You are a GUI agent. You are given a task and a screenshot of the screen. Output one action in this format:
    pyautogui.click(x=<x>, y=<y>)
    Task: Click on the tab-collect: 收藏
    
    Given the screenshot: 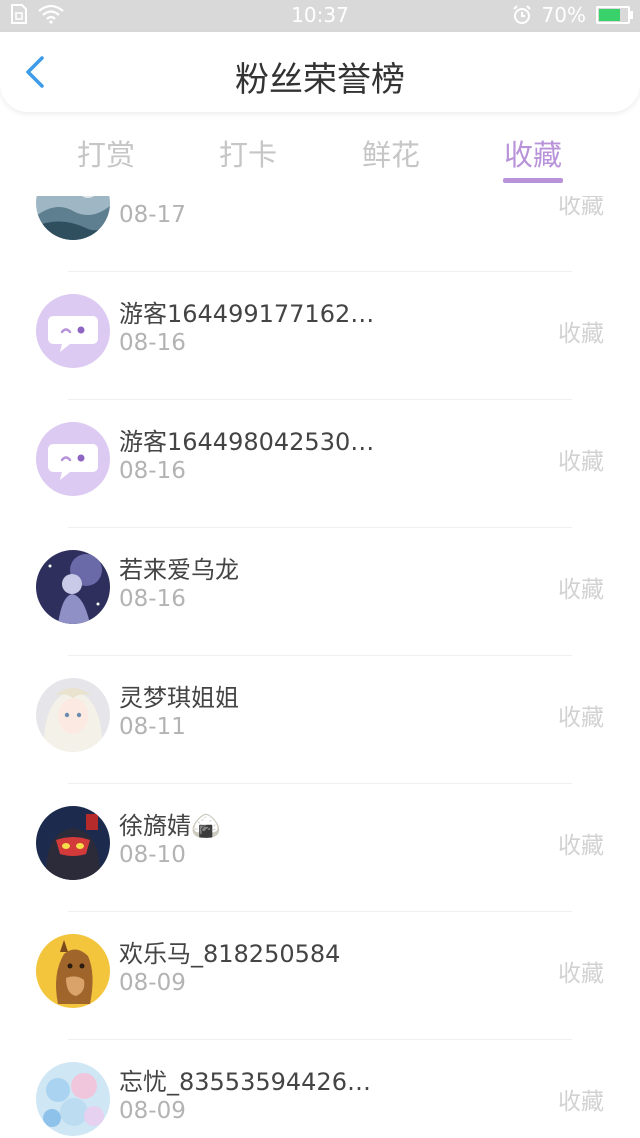 What is the action you would take?
    pyautogui.click(x=533, y=153)
    